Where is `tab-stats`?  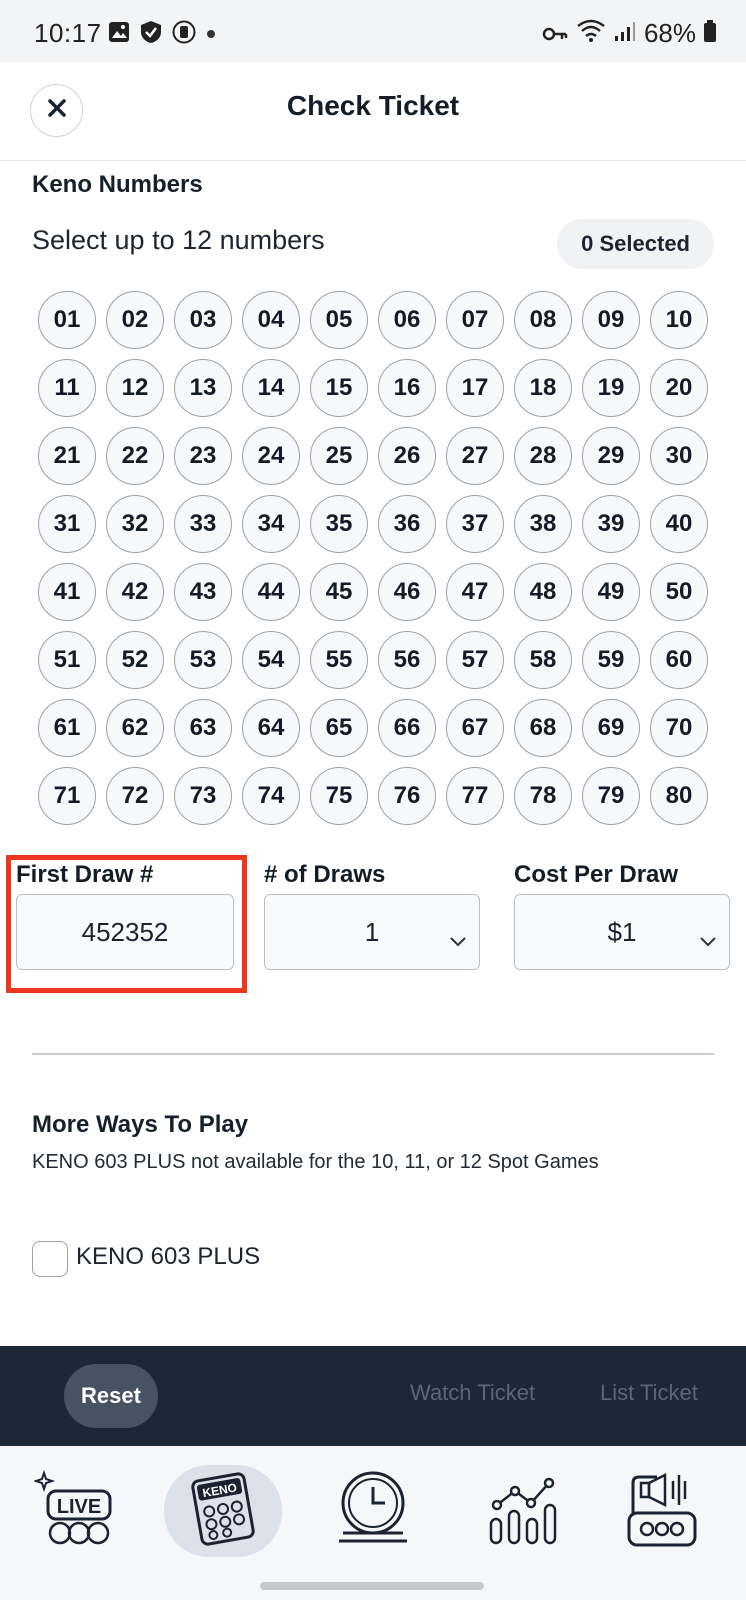 tab-stats is located at coordinates (523, 1511).